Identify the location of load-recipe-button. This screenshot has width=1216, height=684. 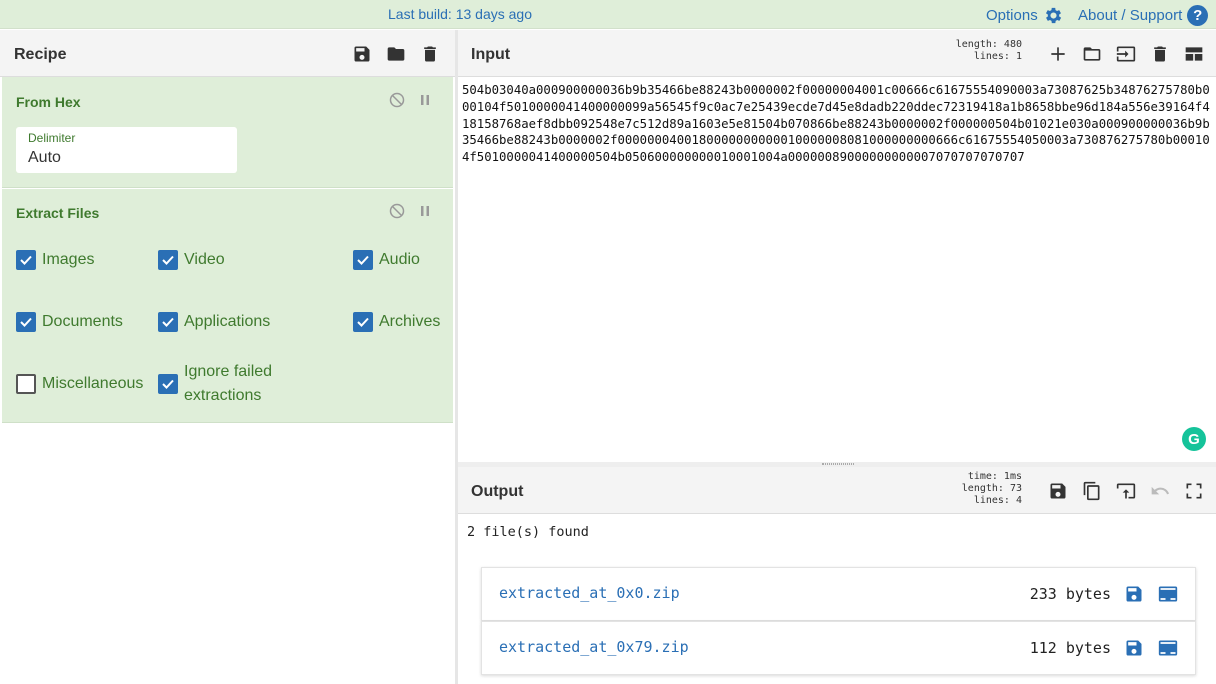
(396, 54).